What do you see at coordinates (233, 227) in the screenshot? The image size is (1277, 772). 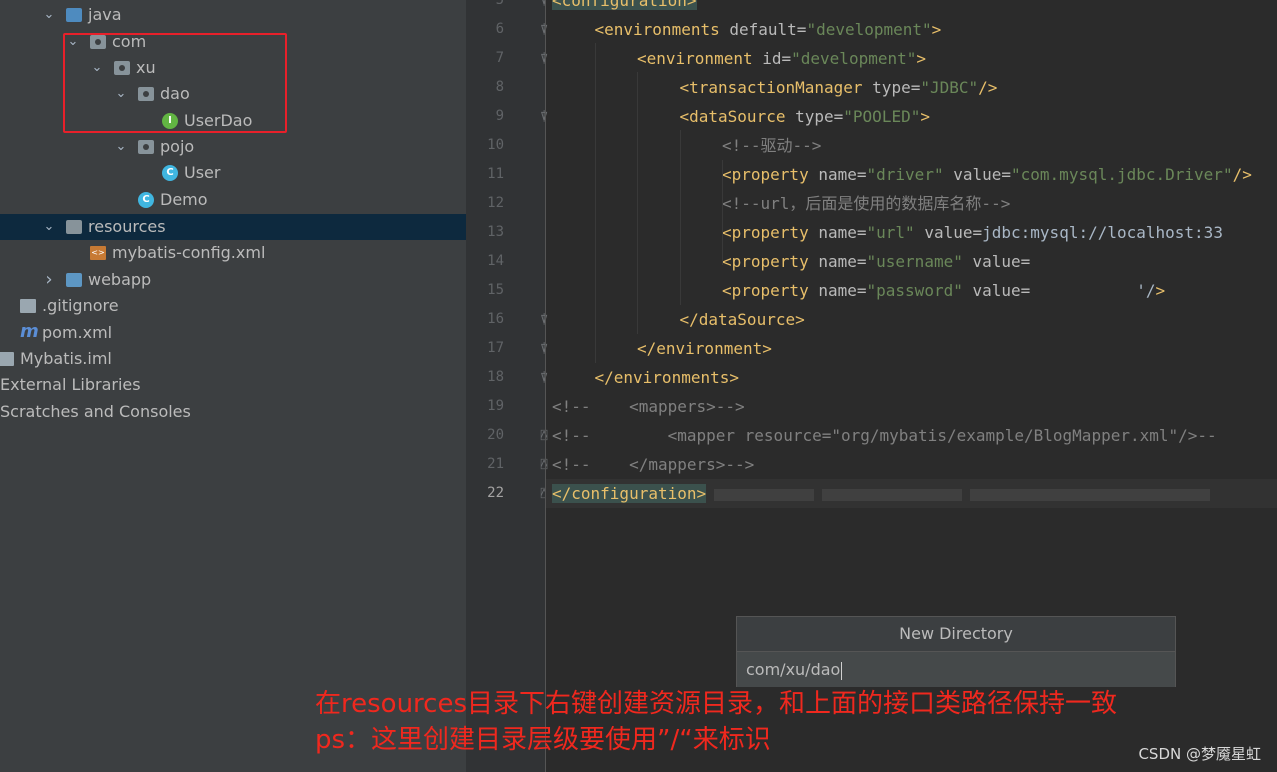 I see `tree-item-resources: ⌄ resources` at bounding box center [233, 227].